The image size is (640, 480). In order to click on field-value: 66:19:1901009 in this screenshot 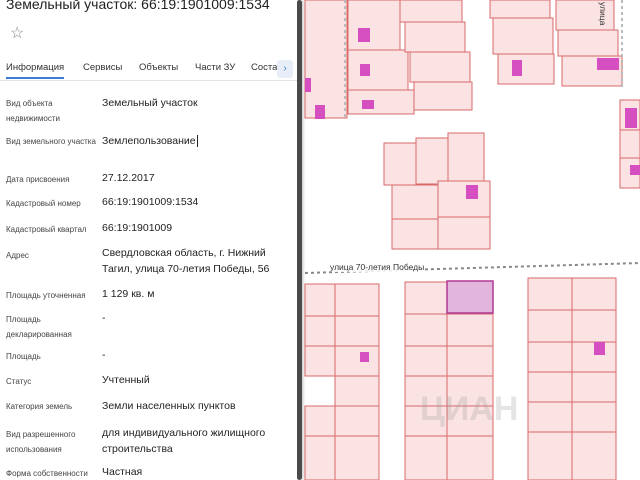, I will do `click(137, 228)`.